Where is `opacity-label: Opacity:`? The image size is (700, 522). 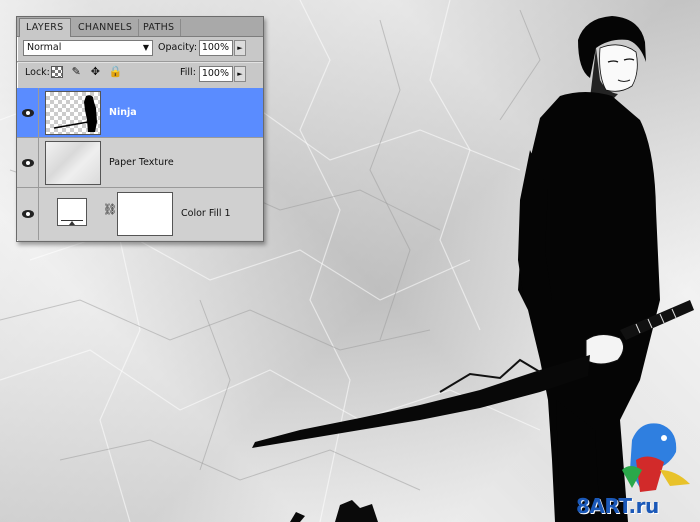
opacity-label: Opacity: is located at coordinates (178, 47).